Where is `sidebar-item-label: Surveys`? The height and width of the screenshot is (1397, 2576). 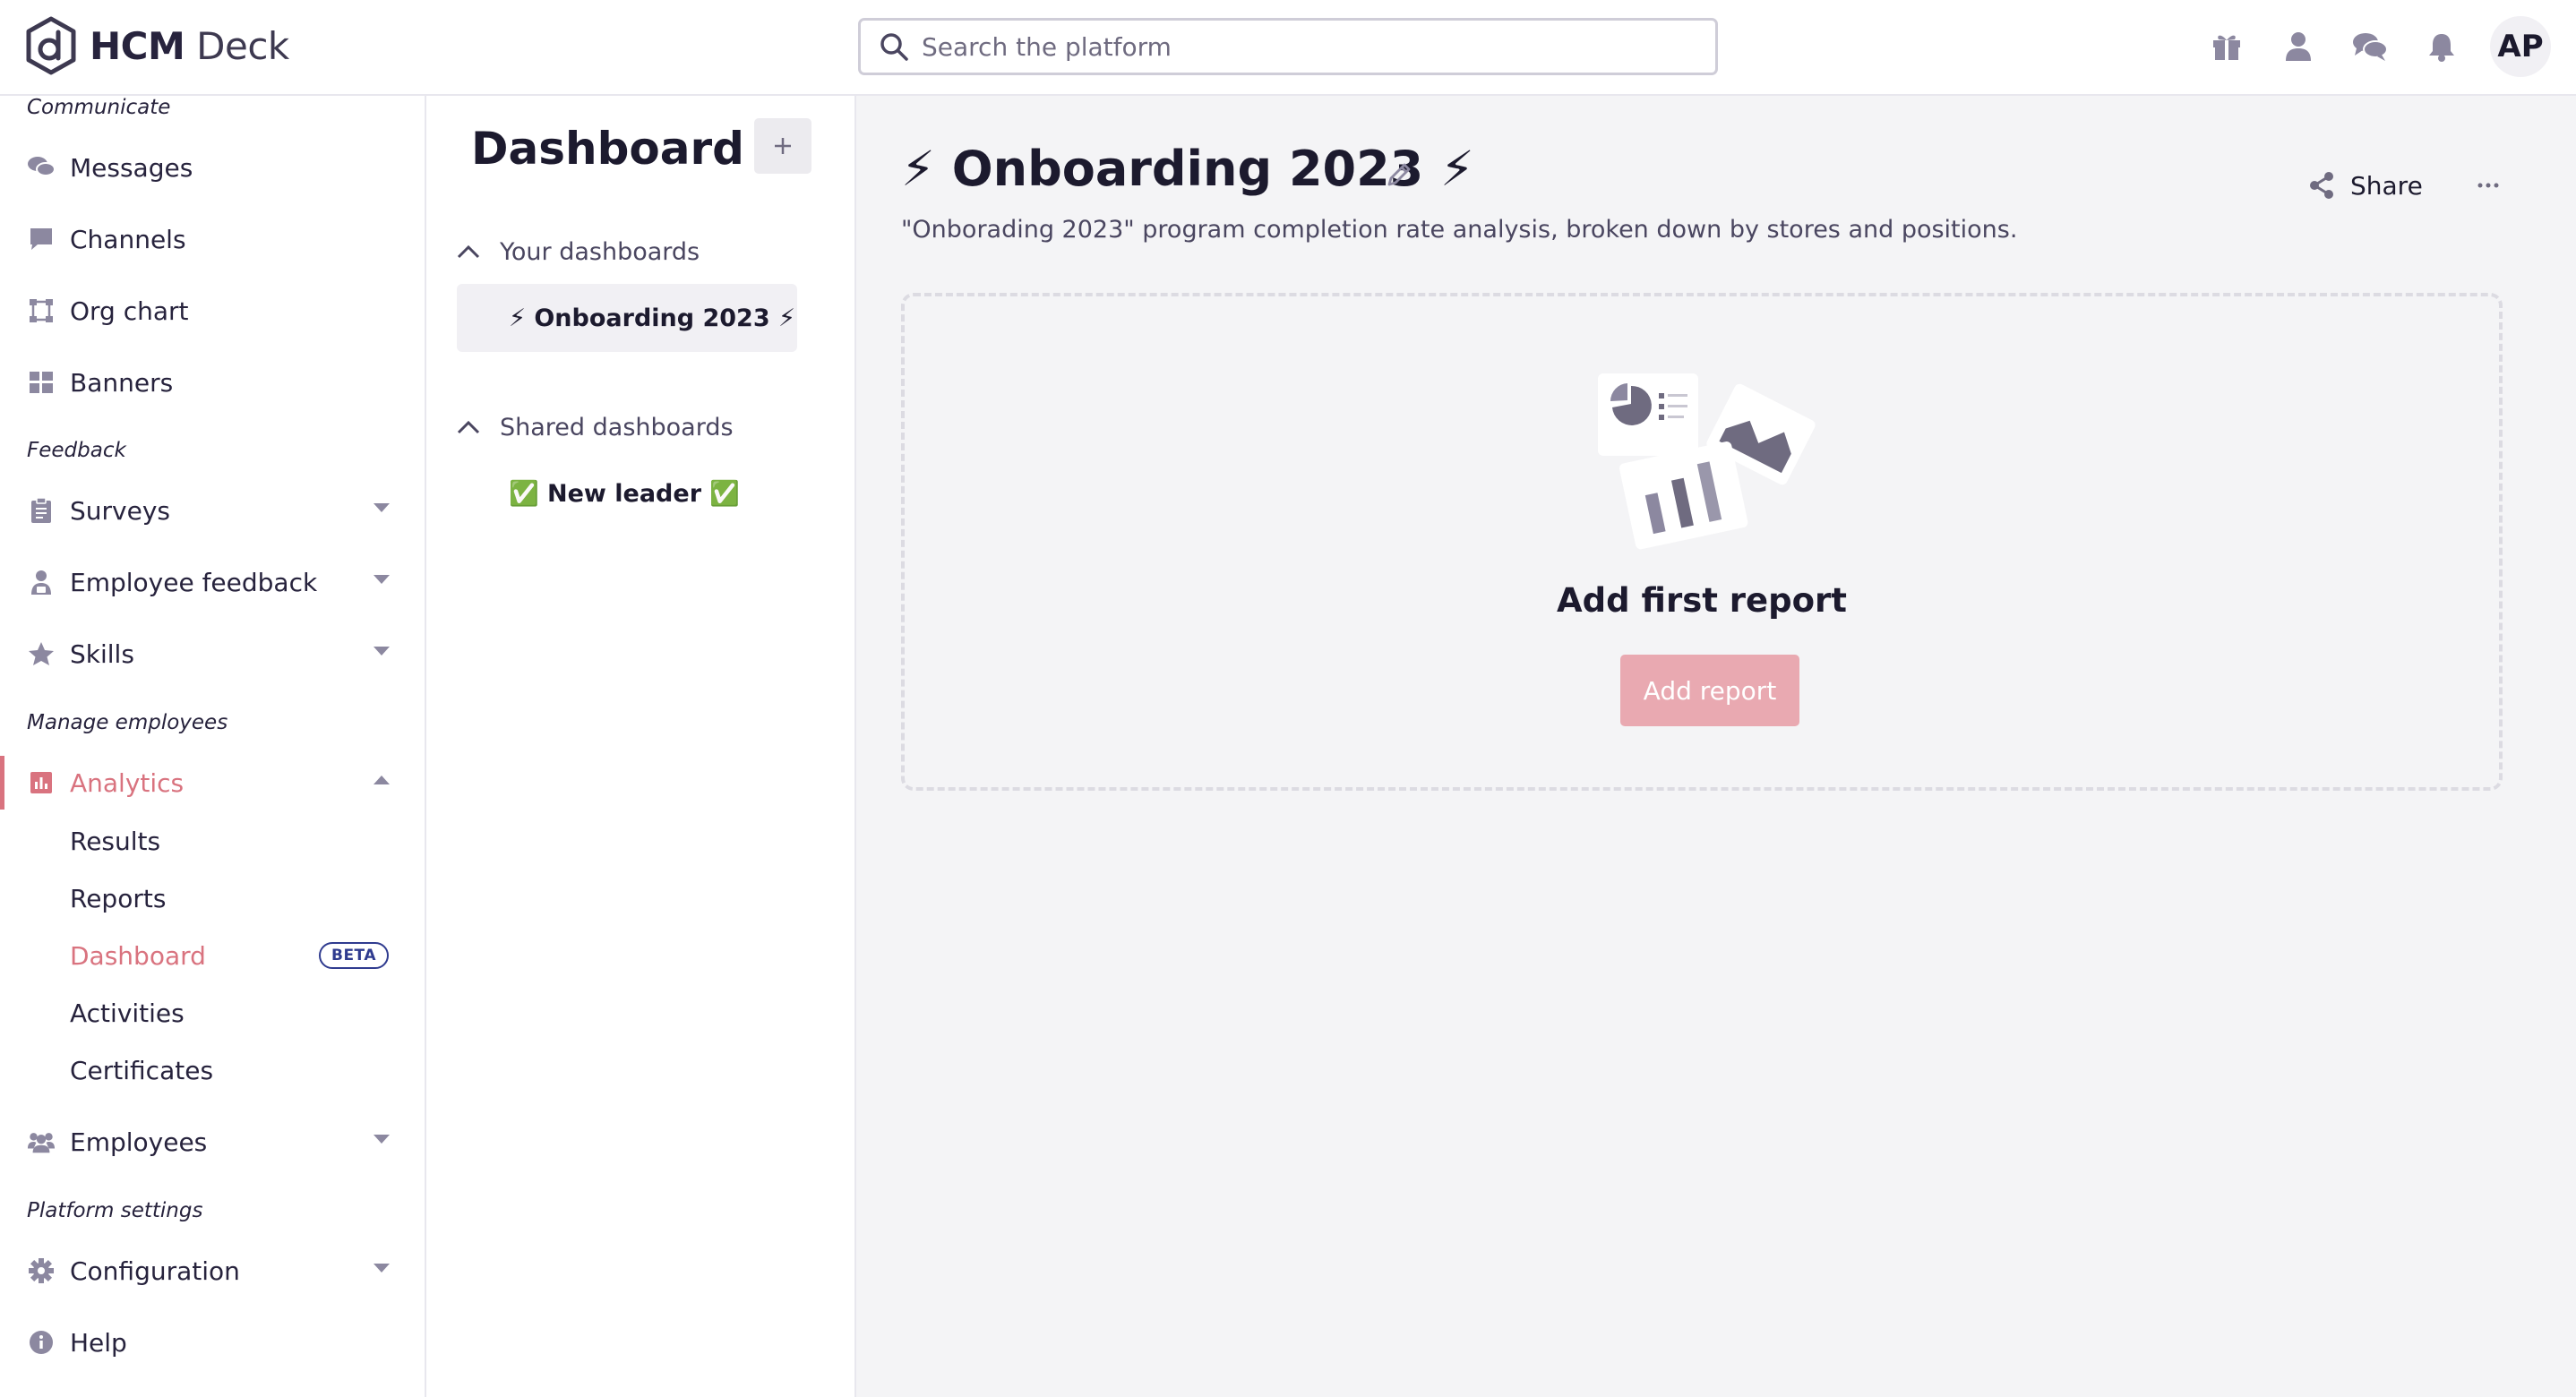 sidebar-item-label: Surveys is located at coordinates (120, 510).